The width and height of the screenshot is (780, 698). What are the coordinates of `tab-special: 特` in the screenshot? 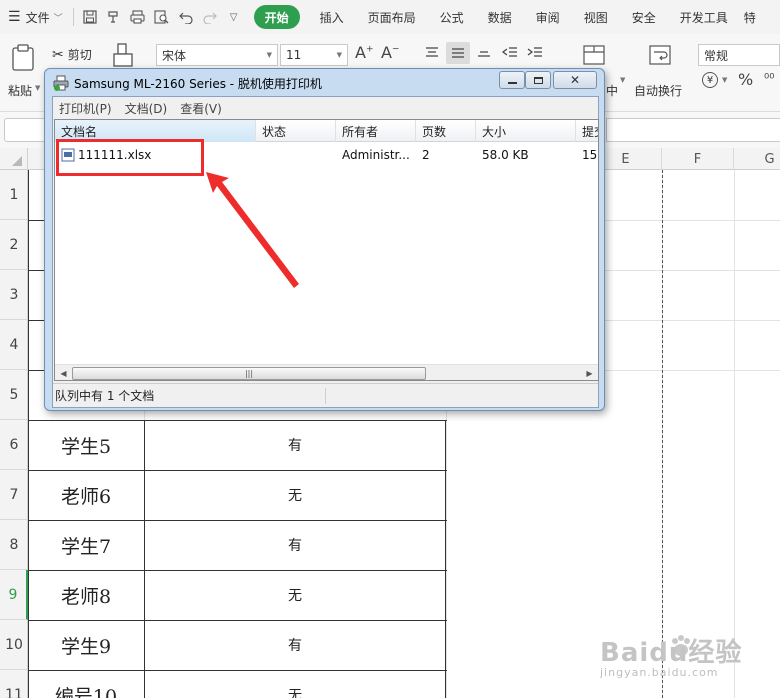 It's located at (750, 17).